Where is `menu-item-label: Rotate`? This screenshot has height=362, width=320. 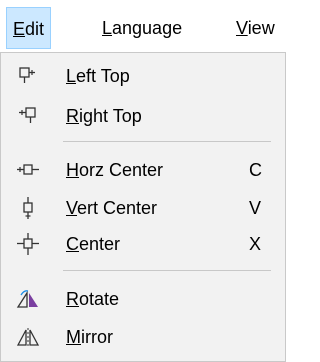
menu-item-label: Rotate is located at coordinates (93, 299).